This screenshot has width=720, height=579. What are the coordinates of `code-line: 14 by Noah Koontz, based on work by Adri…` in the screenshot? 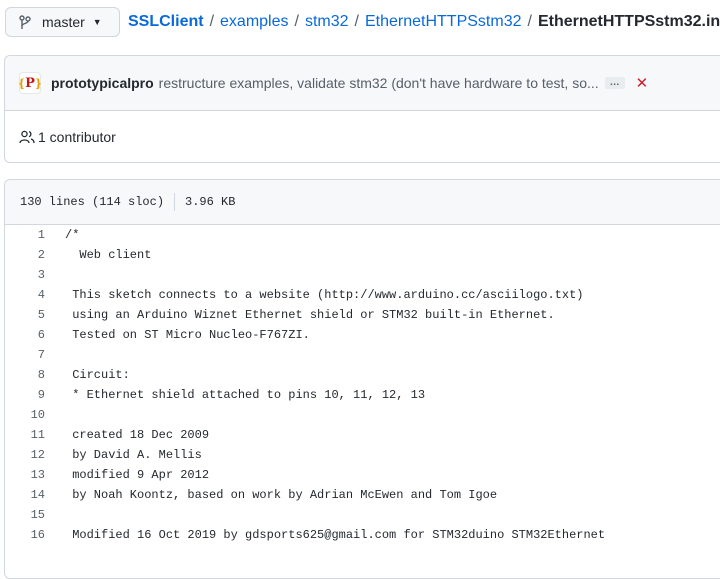 It's located at (362, 495).